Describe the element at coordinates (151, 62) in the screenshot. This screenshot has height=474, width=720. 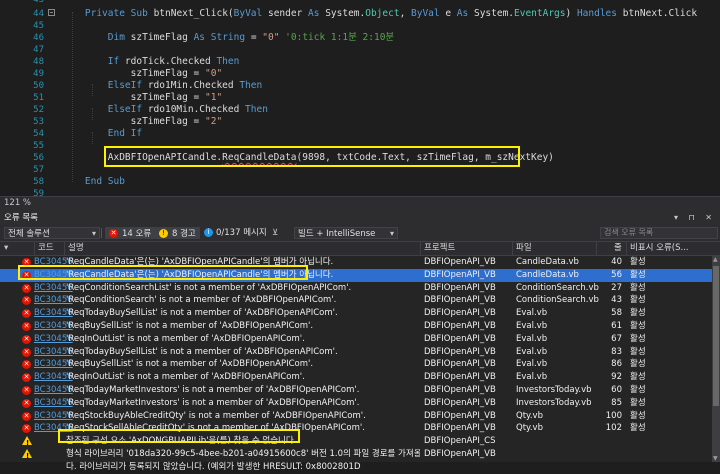
I see `code-line: If rdoTick.Checked Then` at that location.